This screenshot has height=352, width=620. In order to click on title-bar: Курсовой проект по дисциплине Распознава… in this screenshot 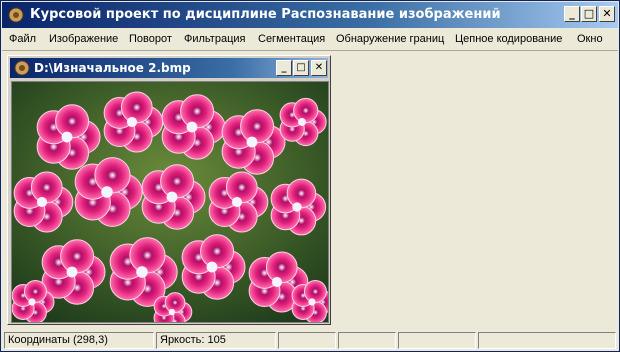, I will do `click(310, 15)`.